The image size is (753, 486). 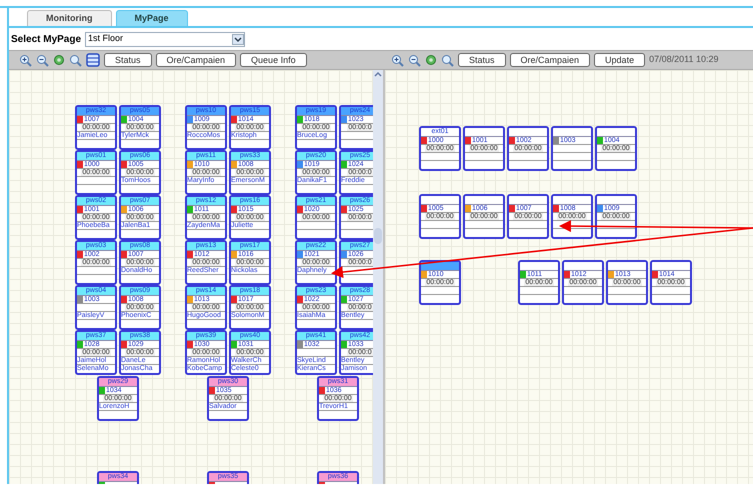 I want to click on tab: Monitoring, so click(x=69, y=18).